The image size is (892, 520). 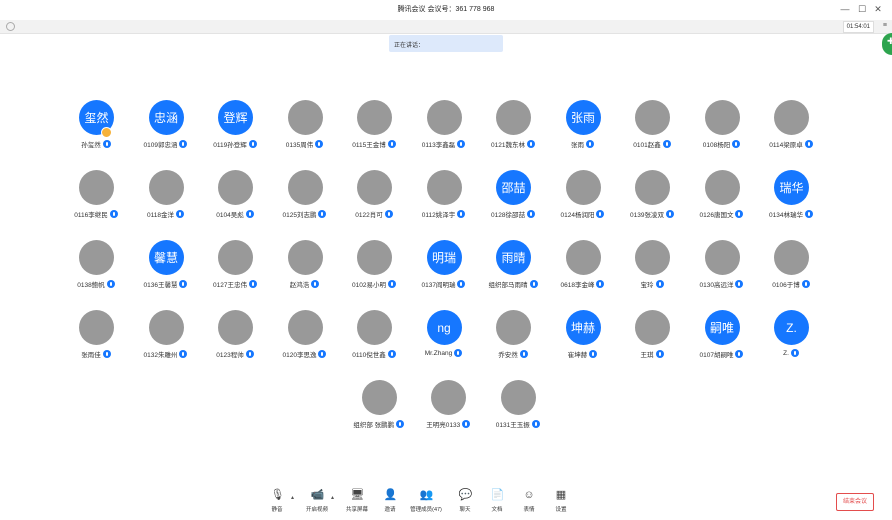 What do you see at coordinates (652, 130) in the screenshot?
I see `participant-tile: 0101赵鑫` at bounding box center [652, 130].